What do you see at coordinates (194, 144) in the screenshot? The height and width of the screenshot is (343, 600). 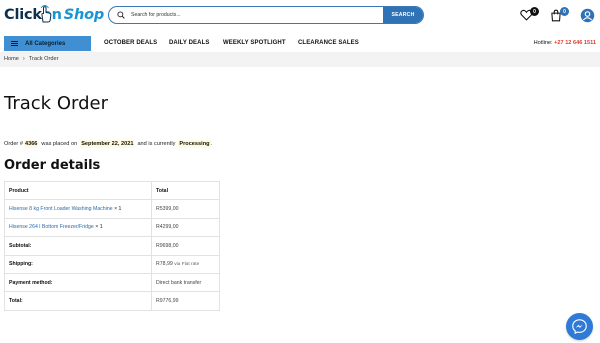 I see `order-status: Processing` at bounding box center [194, 144].